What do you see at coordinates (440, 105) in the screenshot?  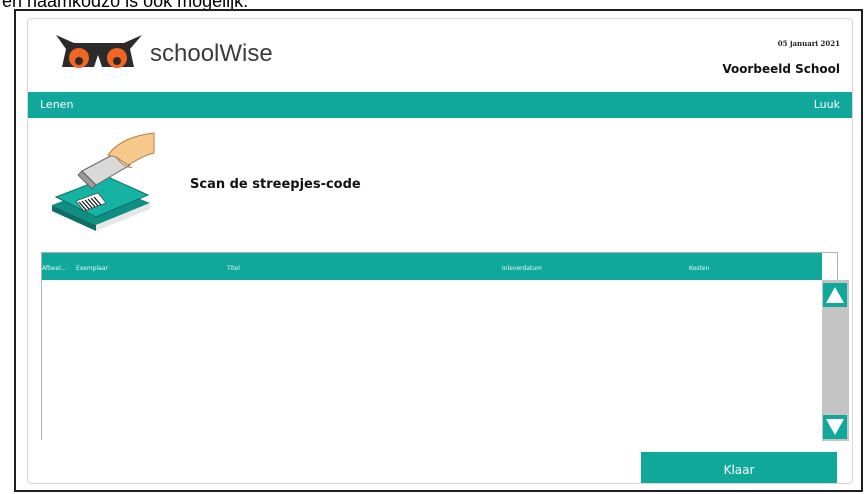 I see `top-navigation-bar: Lenen Luuk` at bounding box center [440, 105].